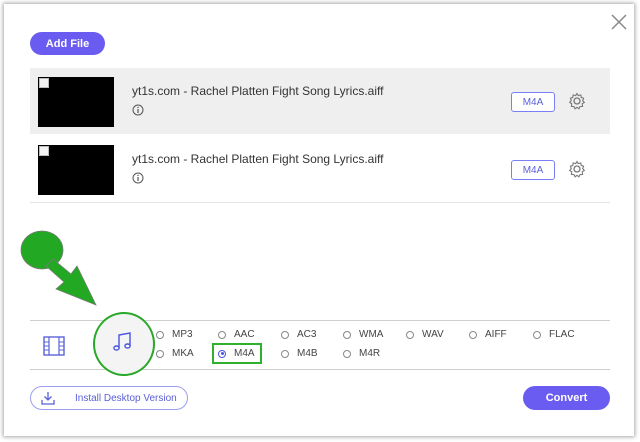 Image resolution: width=640 pixels, height=442 pixels. What do you see at coordinates (183, 353) in the screenshot?
I see `format-label: MKA` at bounding box center [183, 353].